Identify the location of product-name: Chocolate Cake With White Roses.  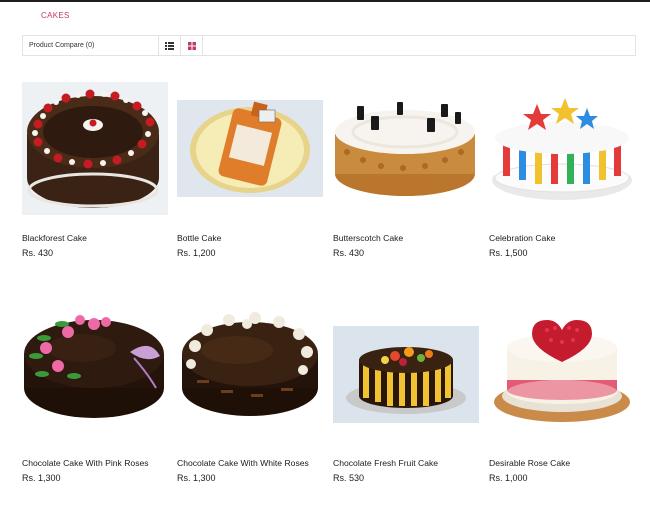
(243, 463).